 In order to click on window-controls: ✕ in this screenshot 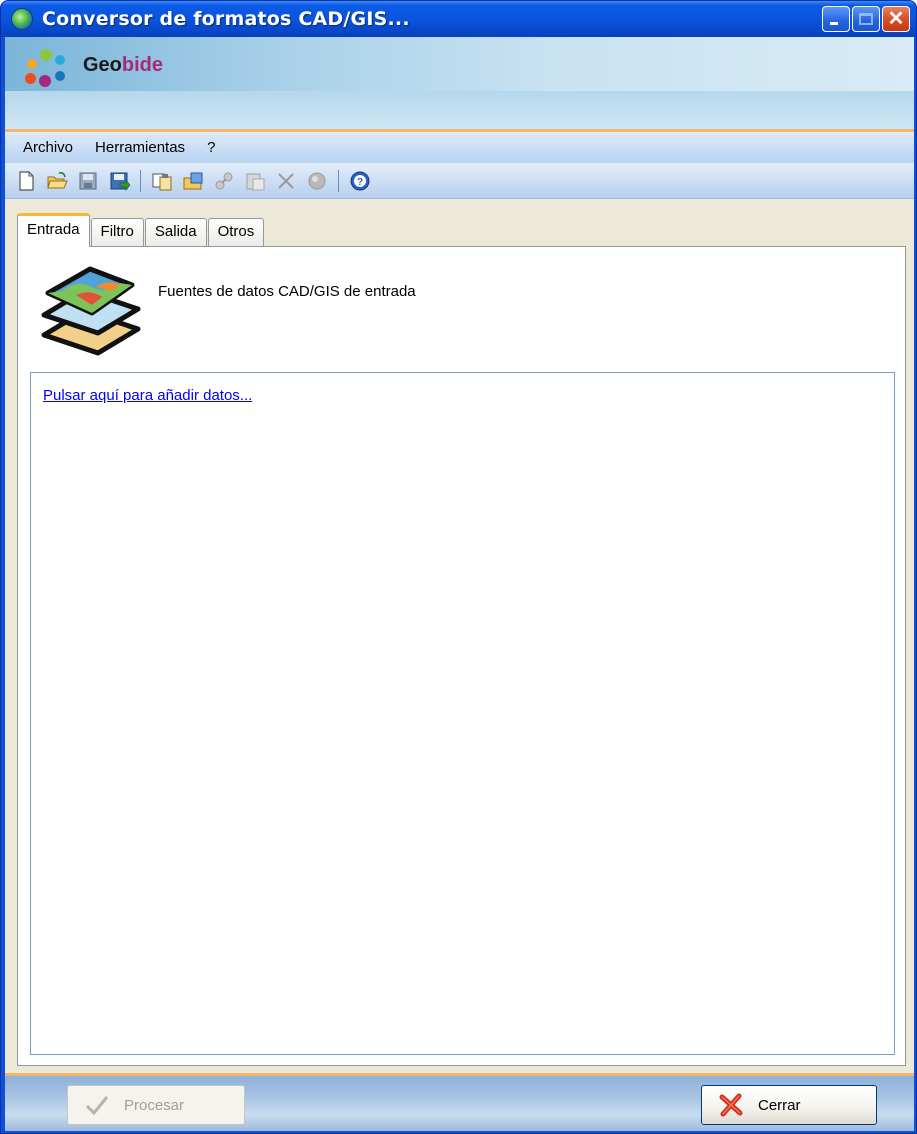, I will do `click(866, 19)`.